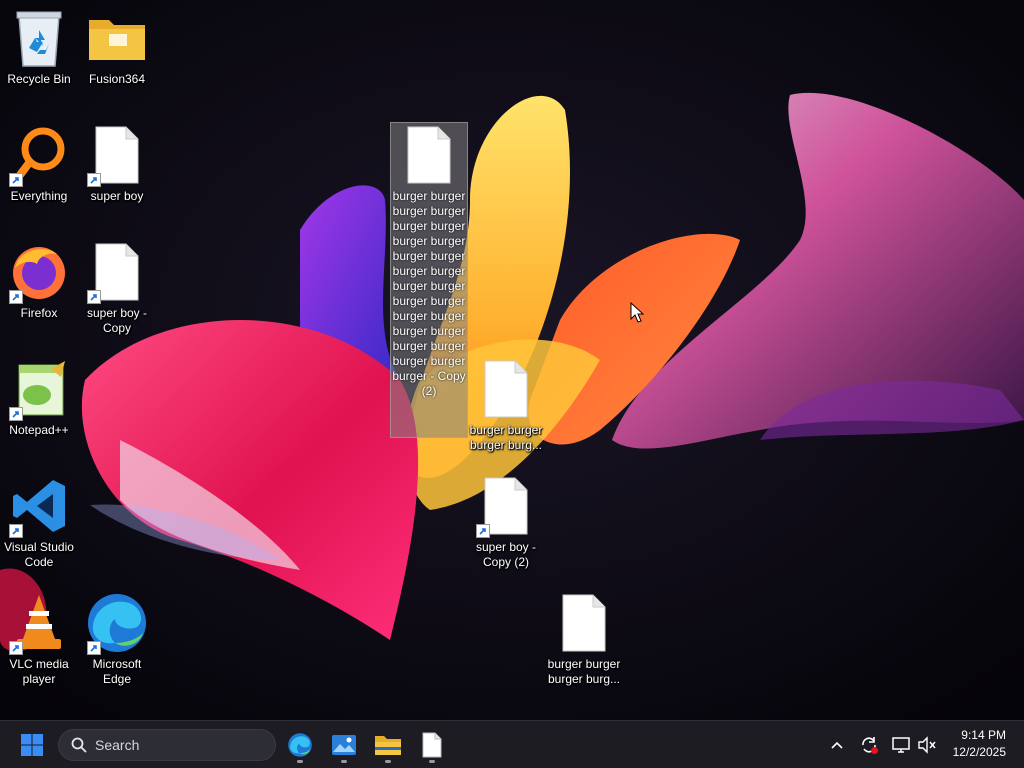 This screenshot has height=768, width=1024. I want to click on notepadpp-icon, so click(39, 389).